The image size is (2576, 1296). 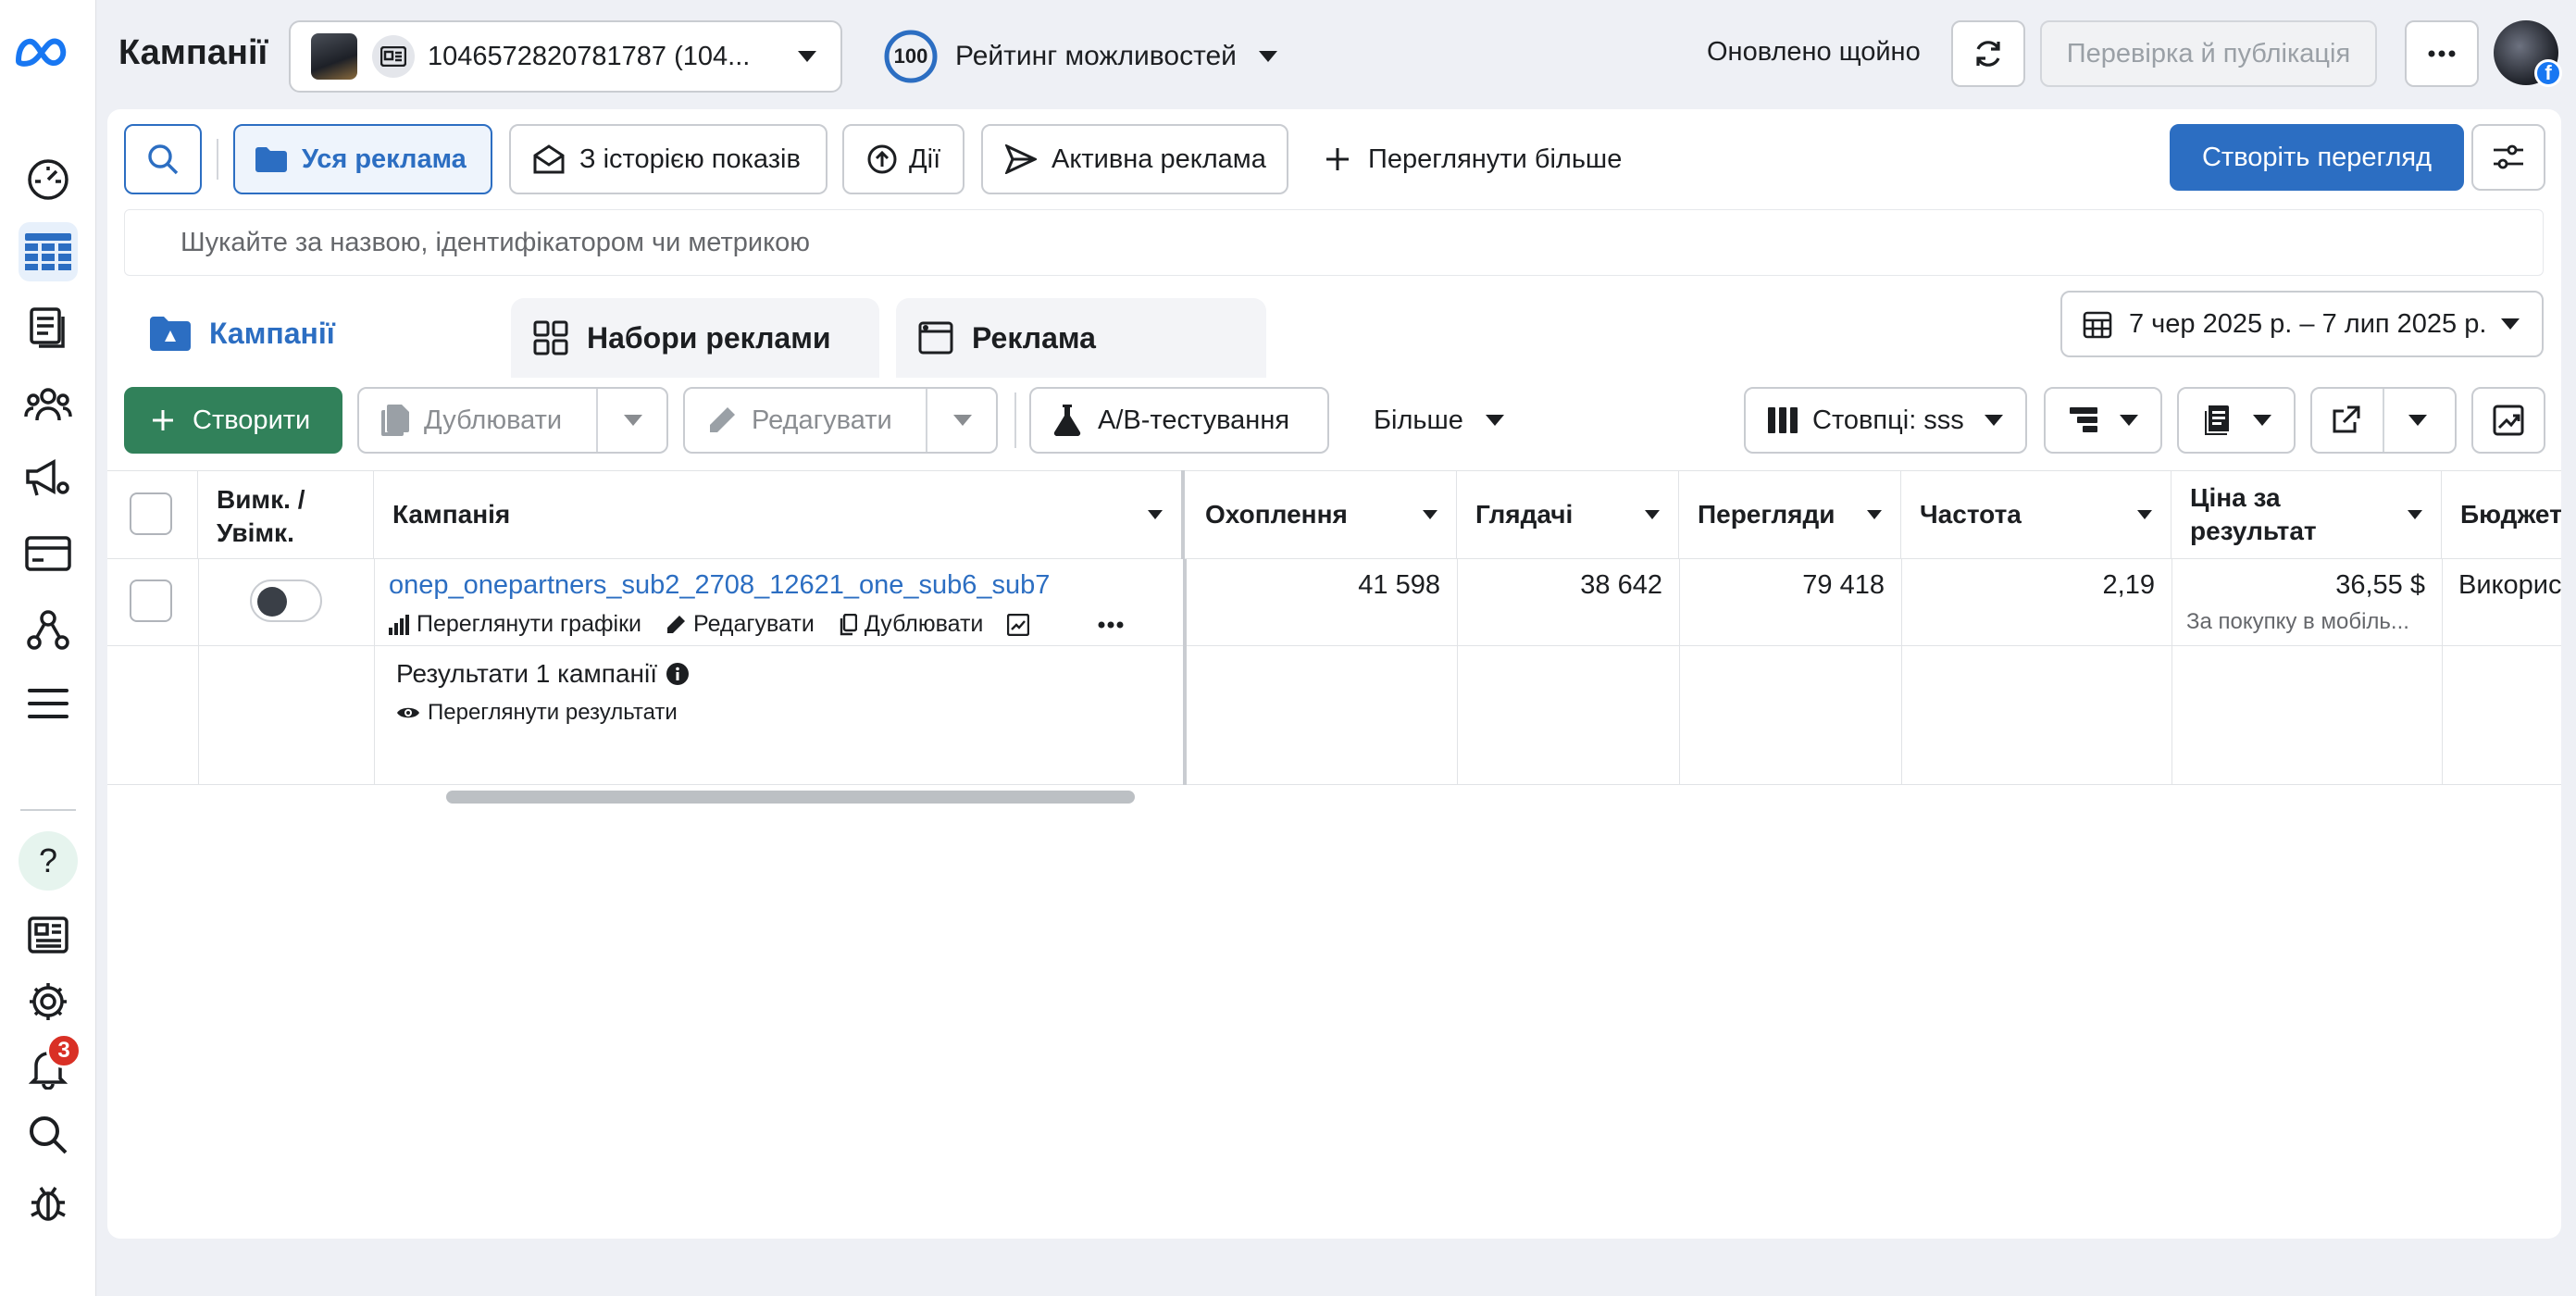 I want to click on export-dropdown, so click(x=2383, y=420).